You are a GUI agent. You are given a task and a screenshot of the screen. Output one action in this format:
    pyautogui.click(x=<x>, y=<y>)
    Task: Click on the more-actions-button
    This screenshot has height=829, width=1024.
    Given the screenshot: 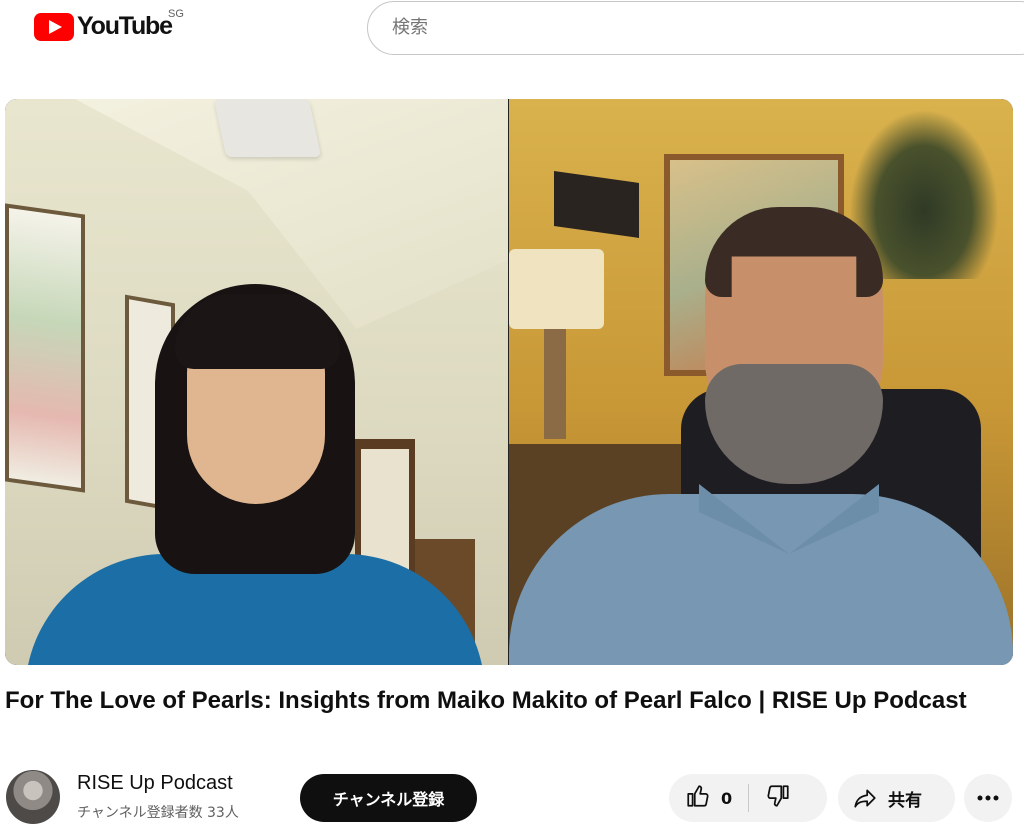 What is the action you would take?
    pyautogui.click(x=988, y=798)
    